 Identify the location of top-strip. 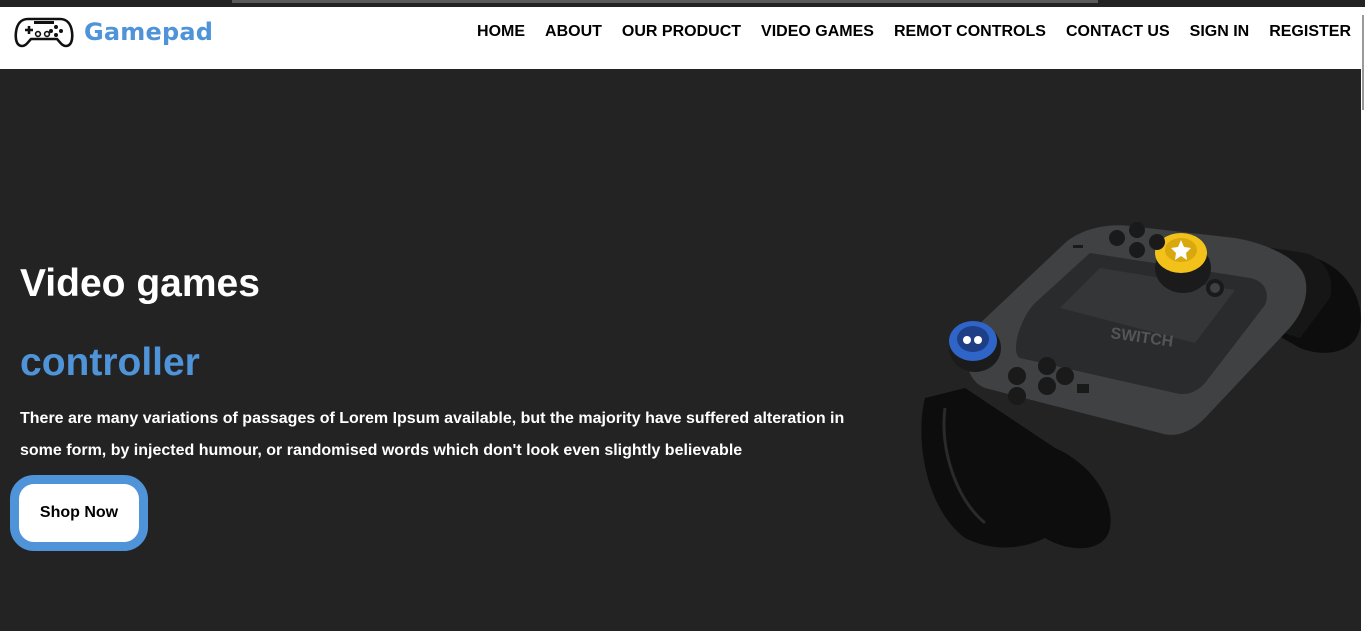
(682, 3).